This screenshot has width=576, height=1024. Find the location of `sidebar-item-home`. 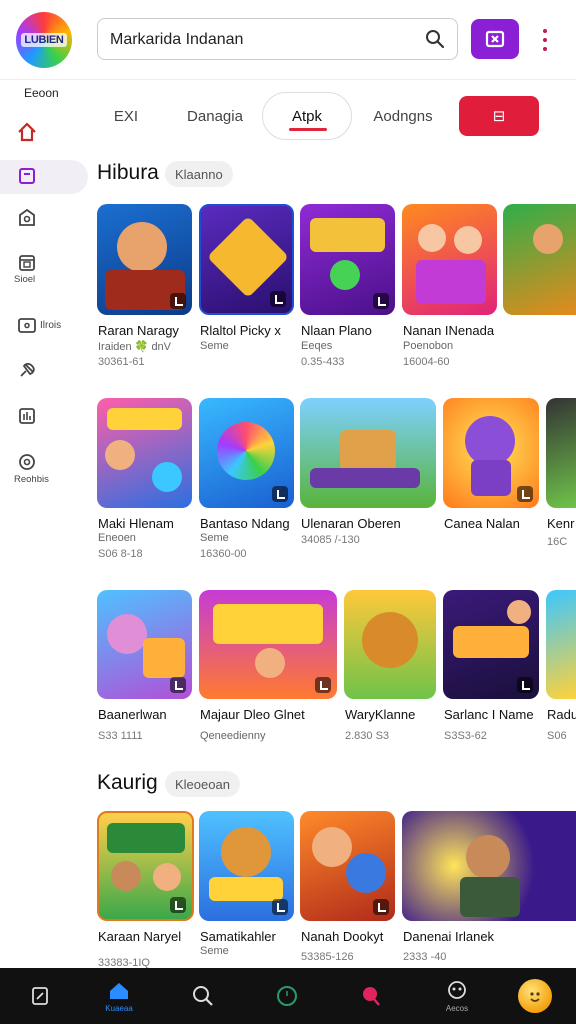

sidebar-item-home is located at coordinates (44, 133).